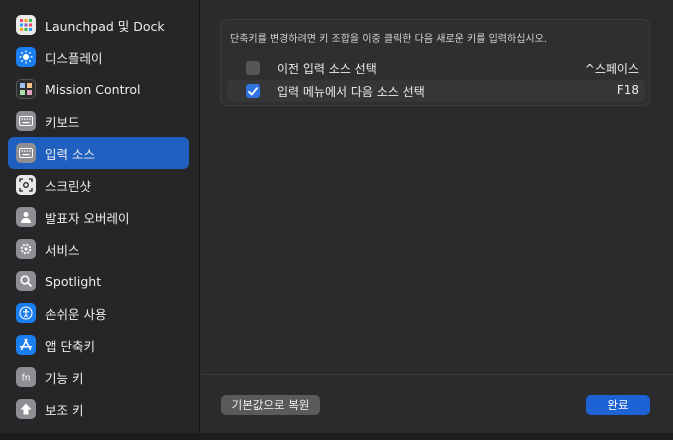  Describe the element at coordinates (98, 409) in the screenshot. I see `sidebar-item-modifier-keys: 보조 키` at that location.